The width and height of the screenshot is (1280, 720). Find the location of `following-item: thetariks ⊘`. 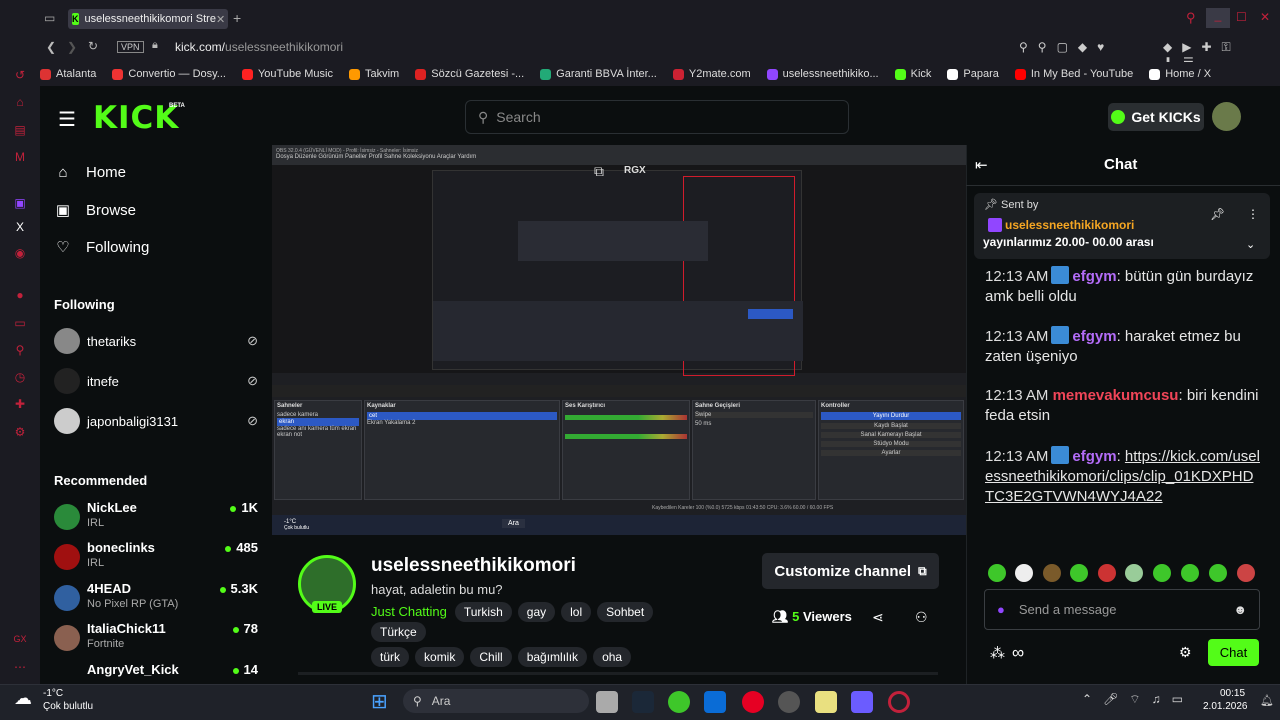

following-item: thetariks ⊘ is located at coordinates (156, 341).